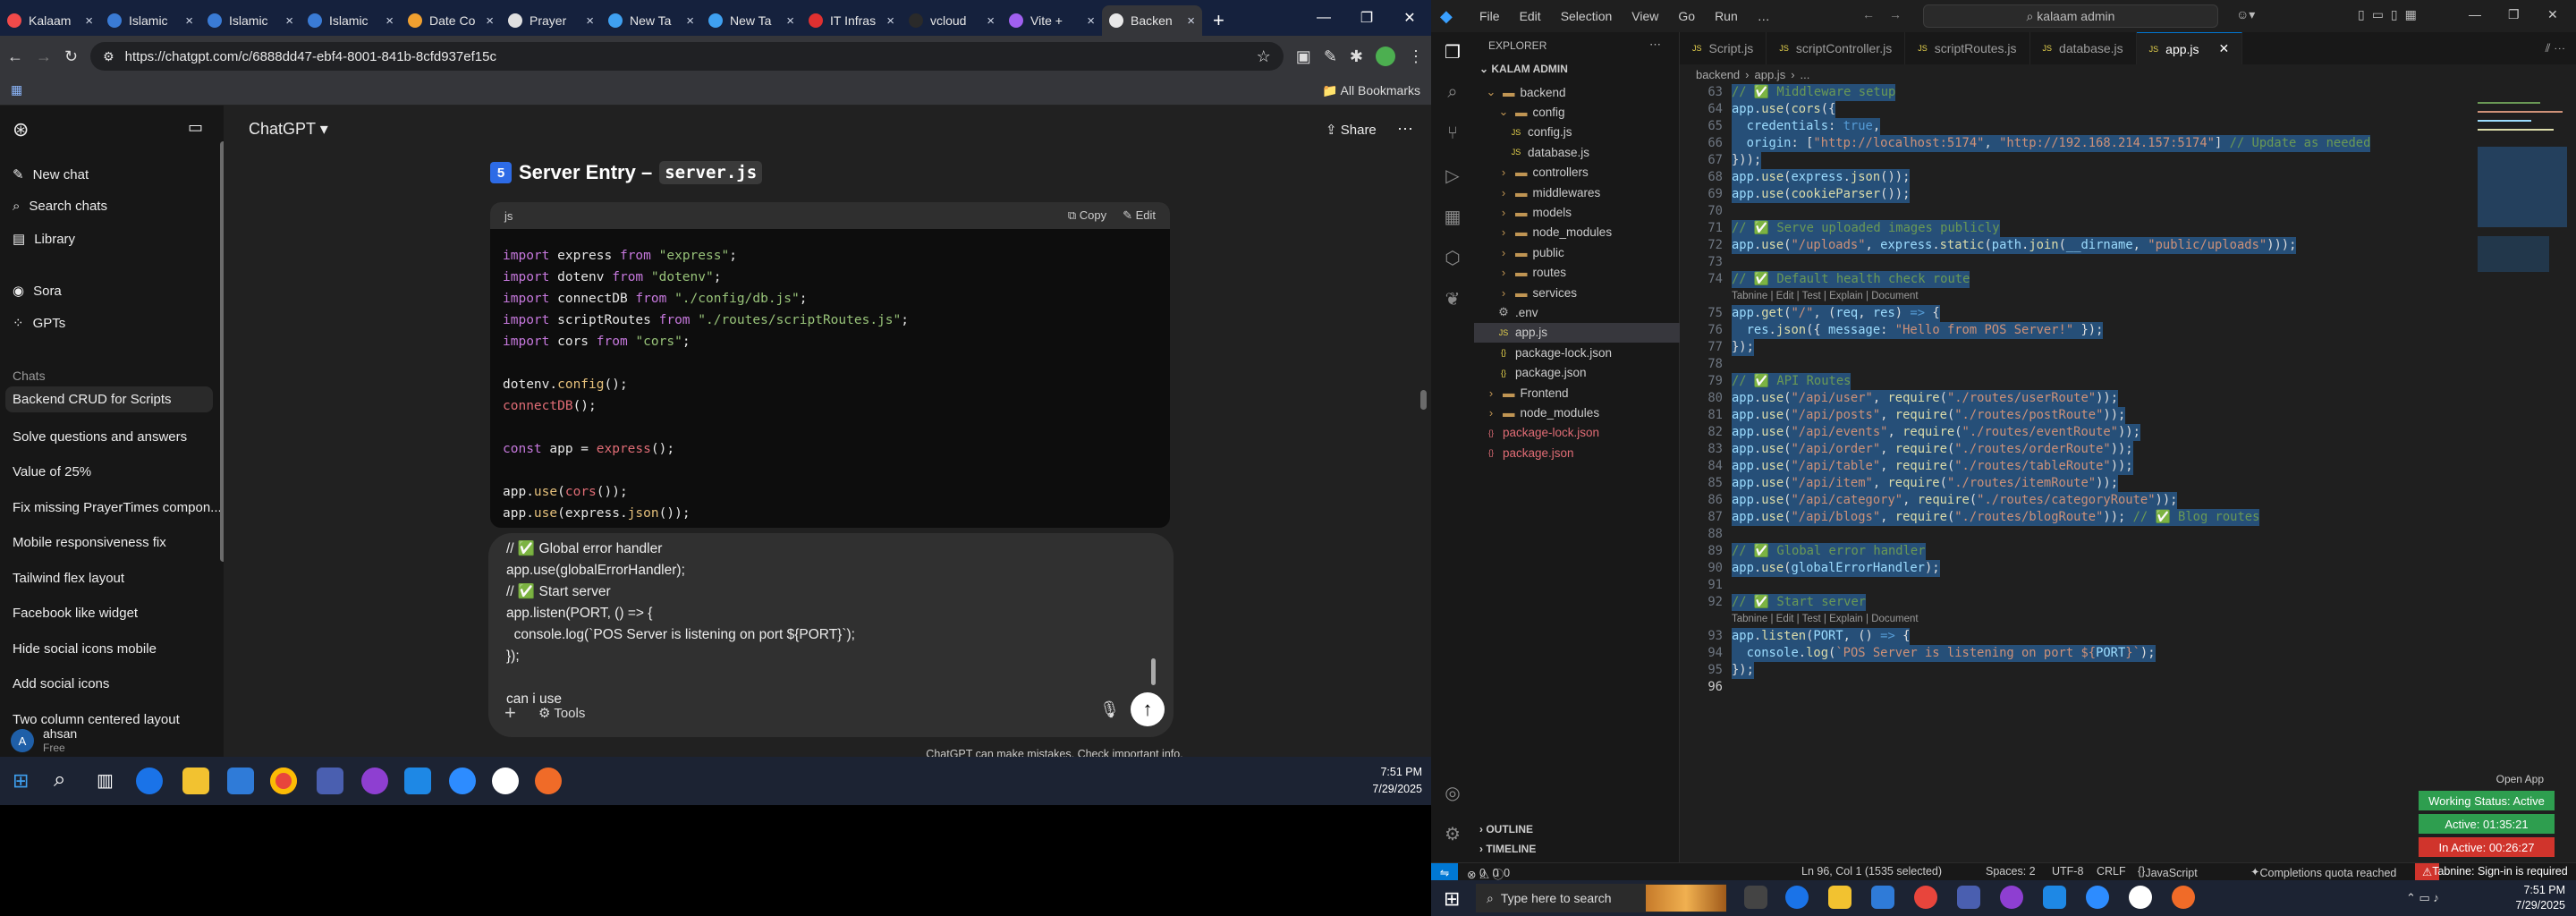 Image resolution: width=2576 pixels, height=916 pixels. I want to click on file-tree-item: JS database.js, so click(1549, 152).